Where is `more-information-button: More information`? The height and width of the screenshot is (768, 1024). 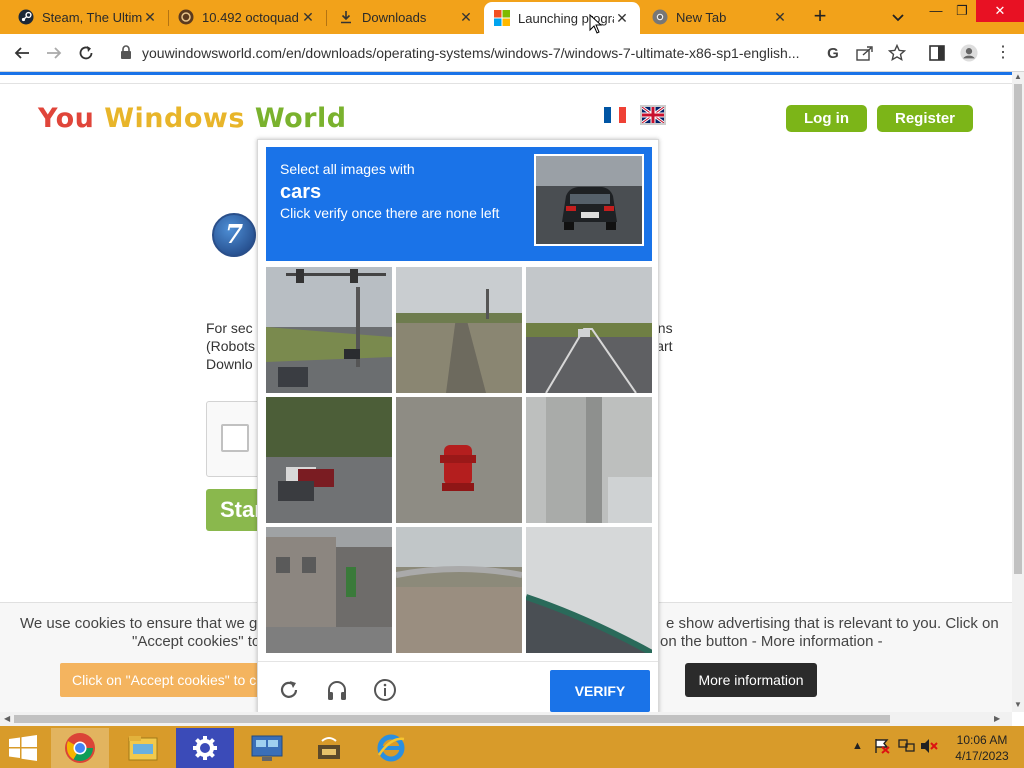
more-information-button: More information is located at coordinates (751, 680).